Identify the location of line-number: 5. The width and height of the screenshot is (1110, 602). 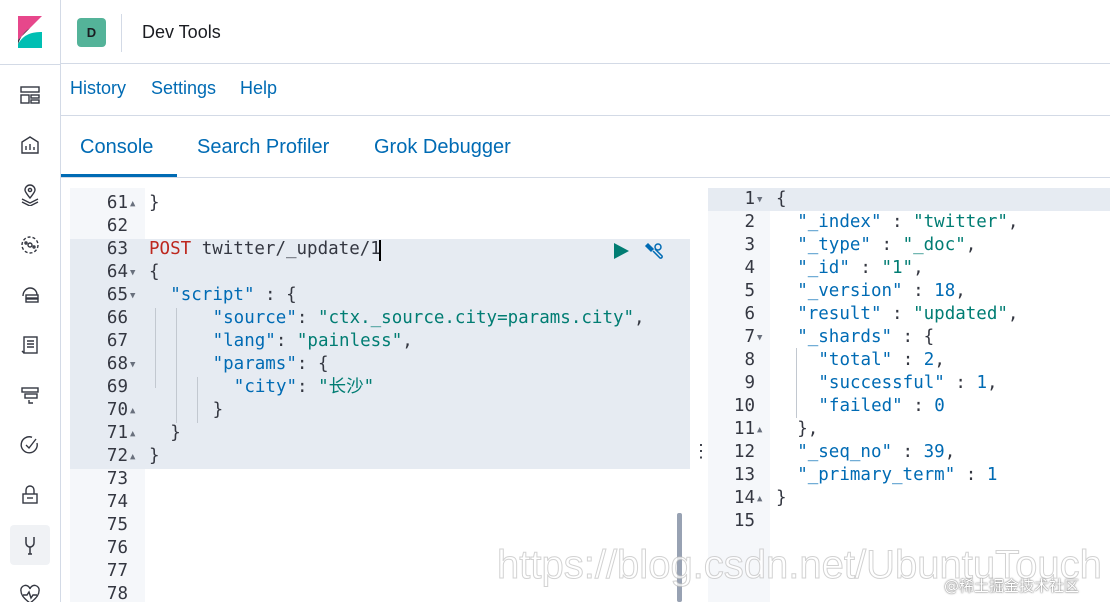
(749, 291).